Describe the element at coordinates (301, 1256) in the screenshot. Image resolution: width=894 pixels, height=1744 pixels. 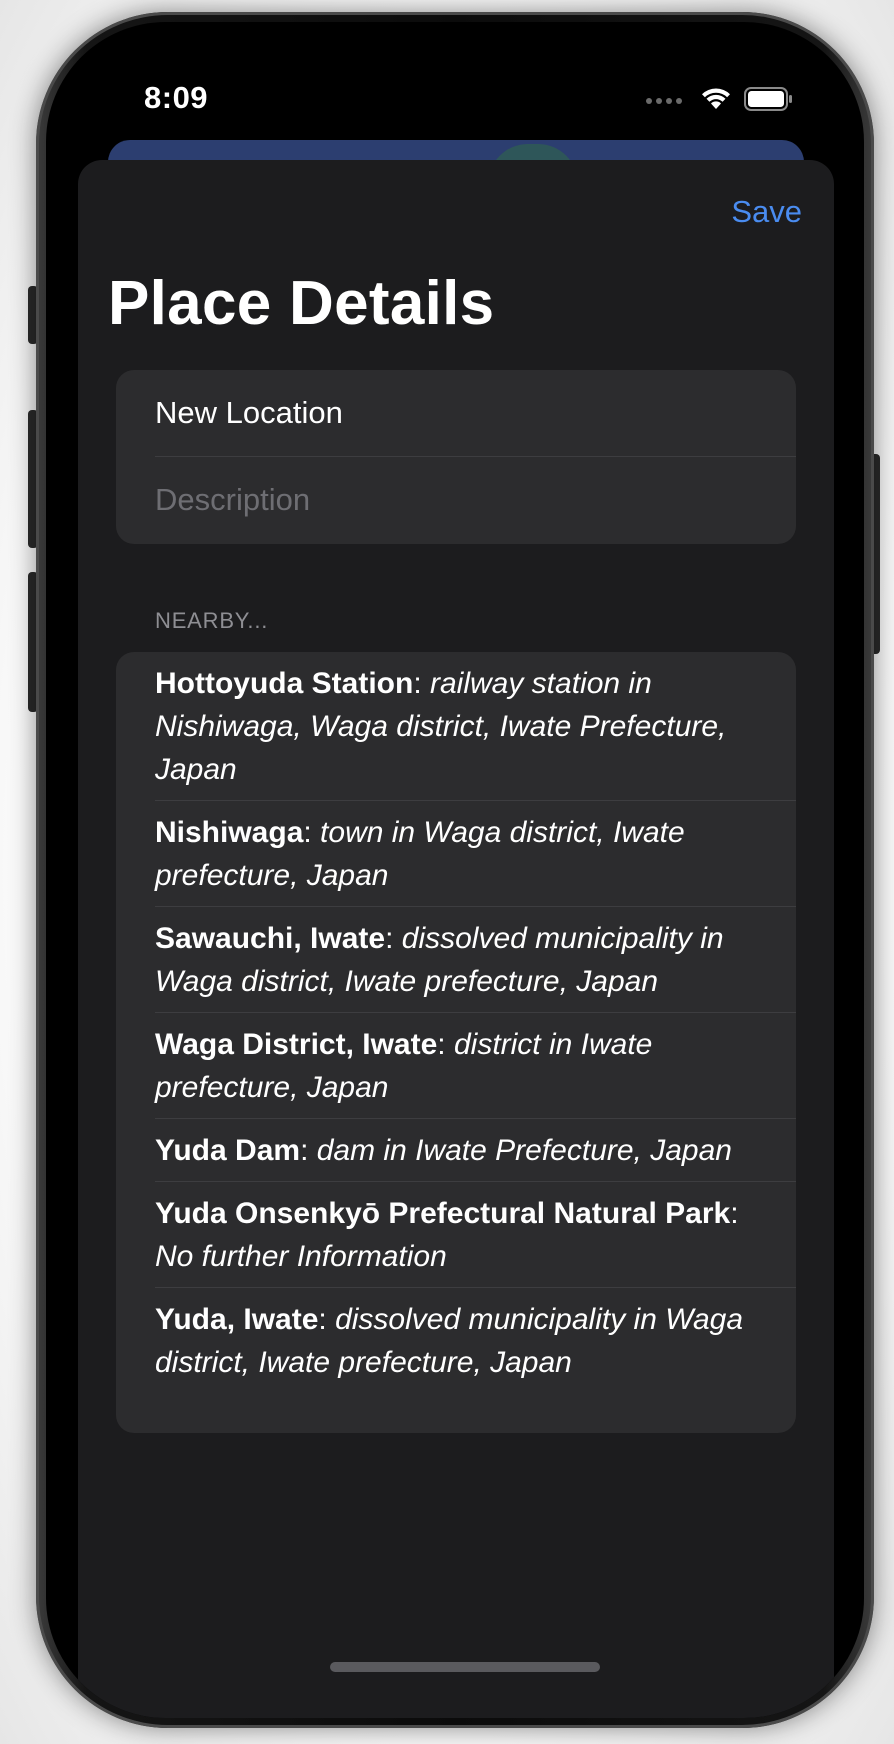
I see `place-description: No further Information` at that location.